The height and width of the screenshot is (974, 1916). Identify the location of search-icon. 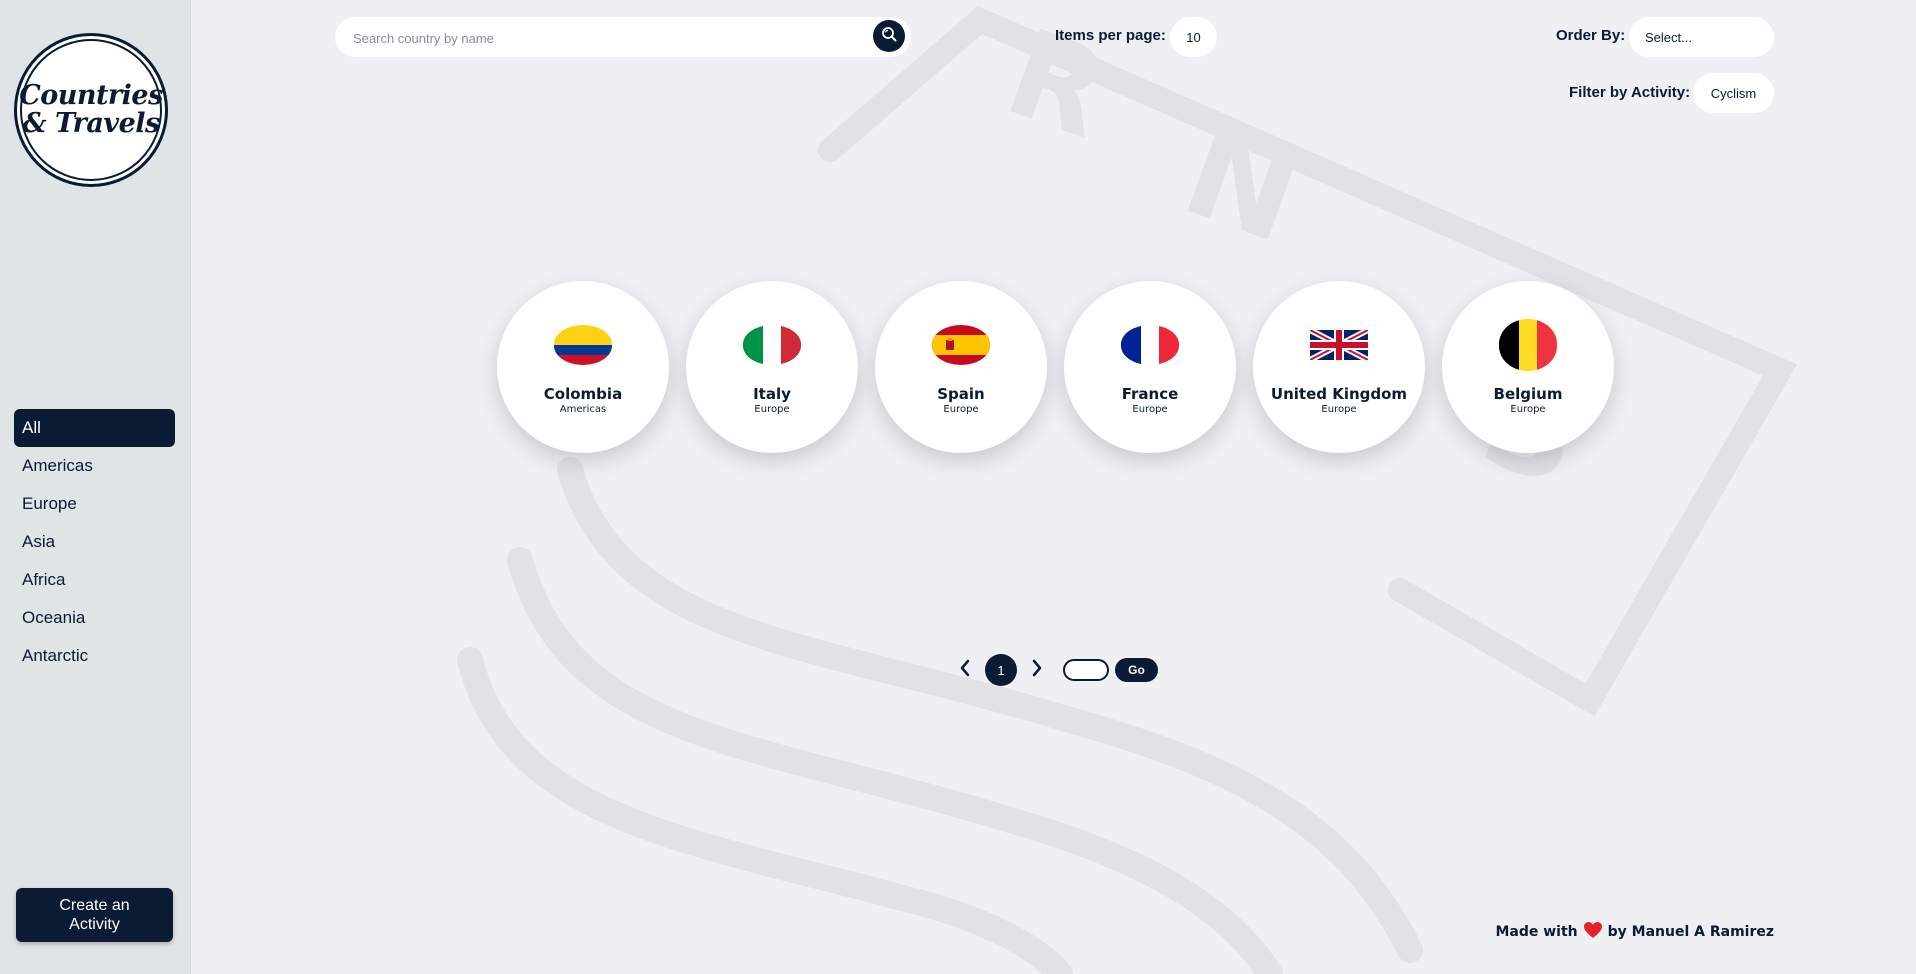
(889, 36).